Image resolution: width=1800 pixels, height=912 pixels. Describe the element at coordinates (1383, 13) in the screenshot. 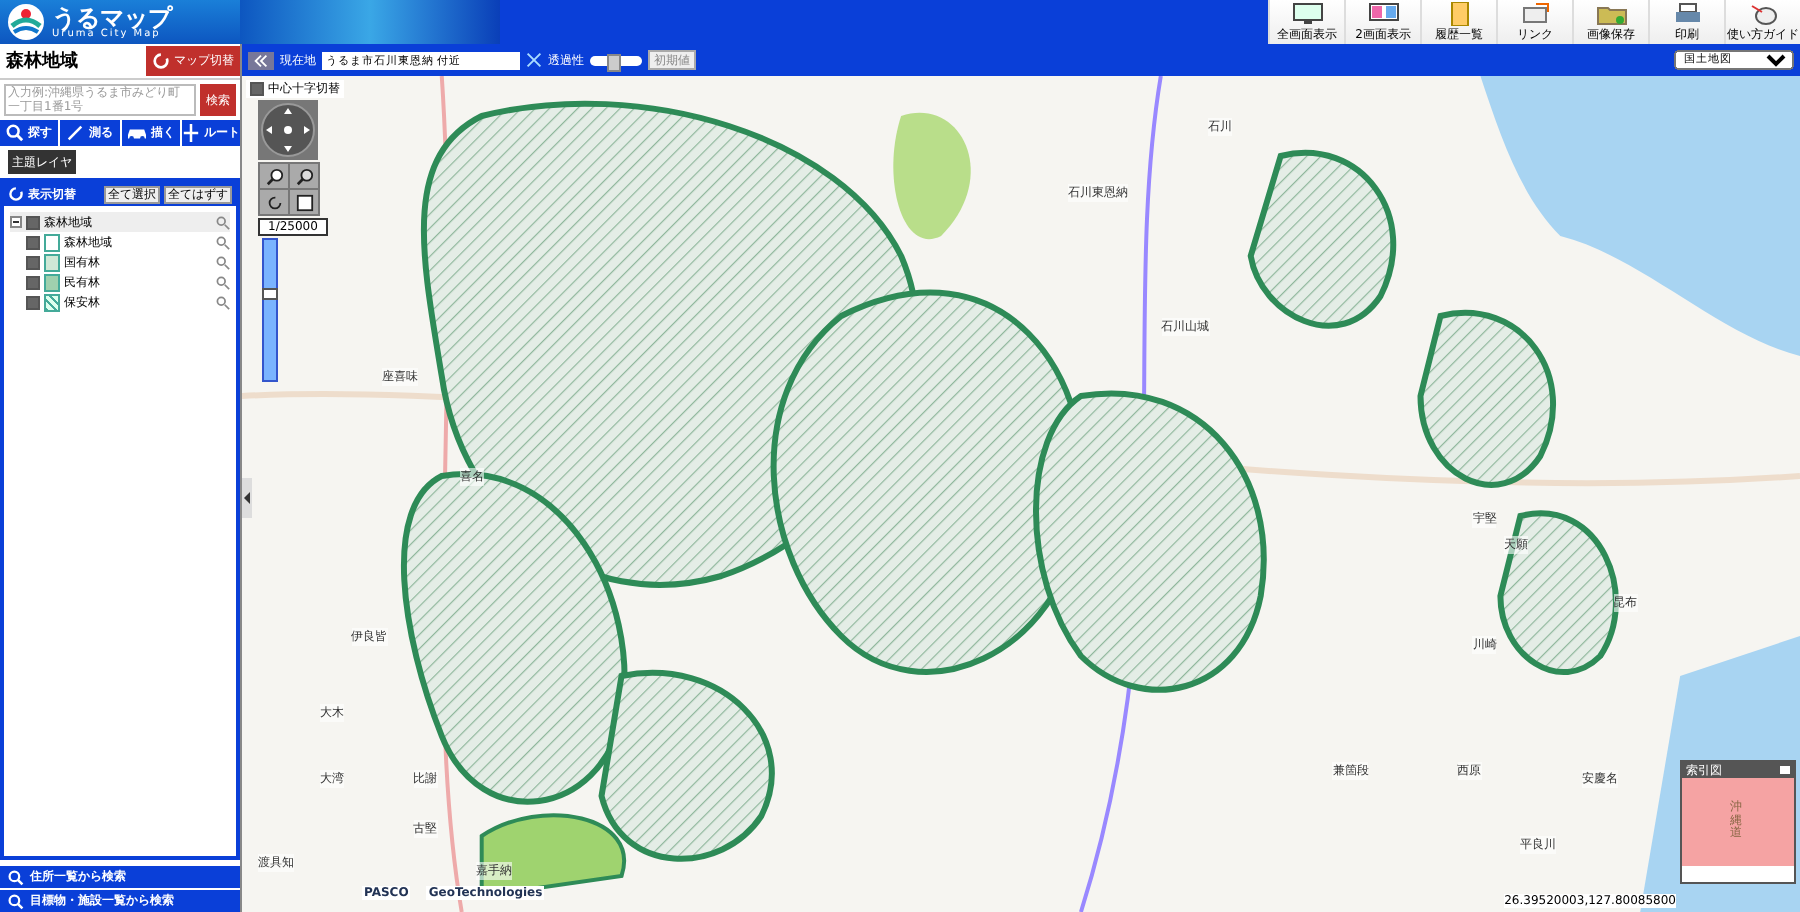

I see `dual-screen-icon` at that location.